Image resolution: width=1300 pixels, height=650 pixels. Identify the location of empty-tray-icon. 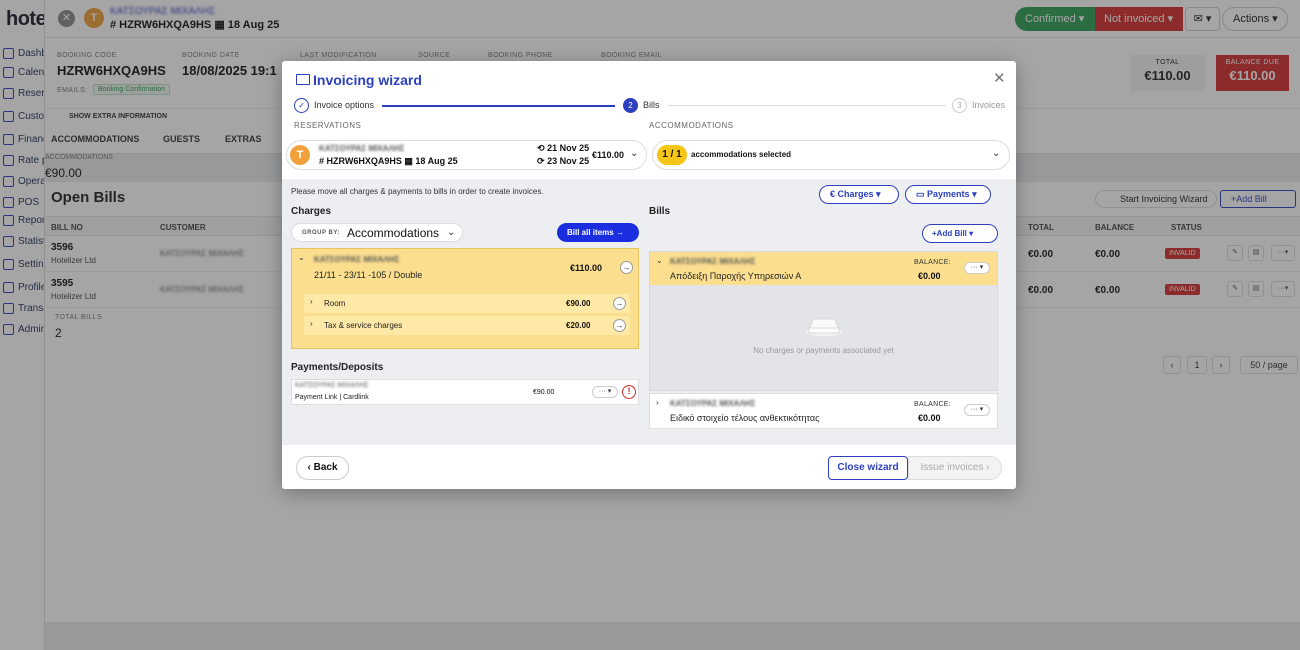
(824, 327).